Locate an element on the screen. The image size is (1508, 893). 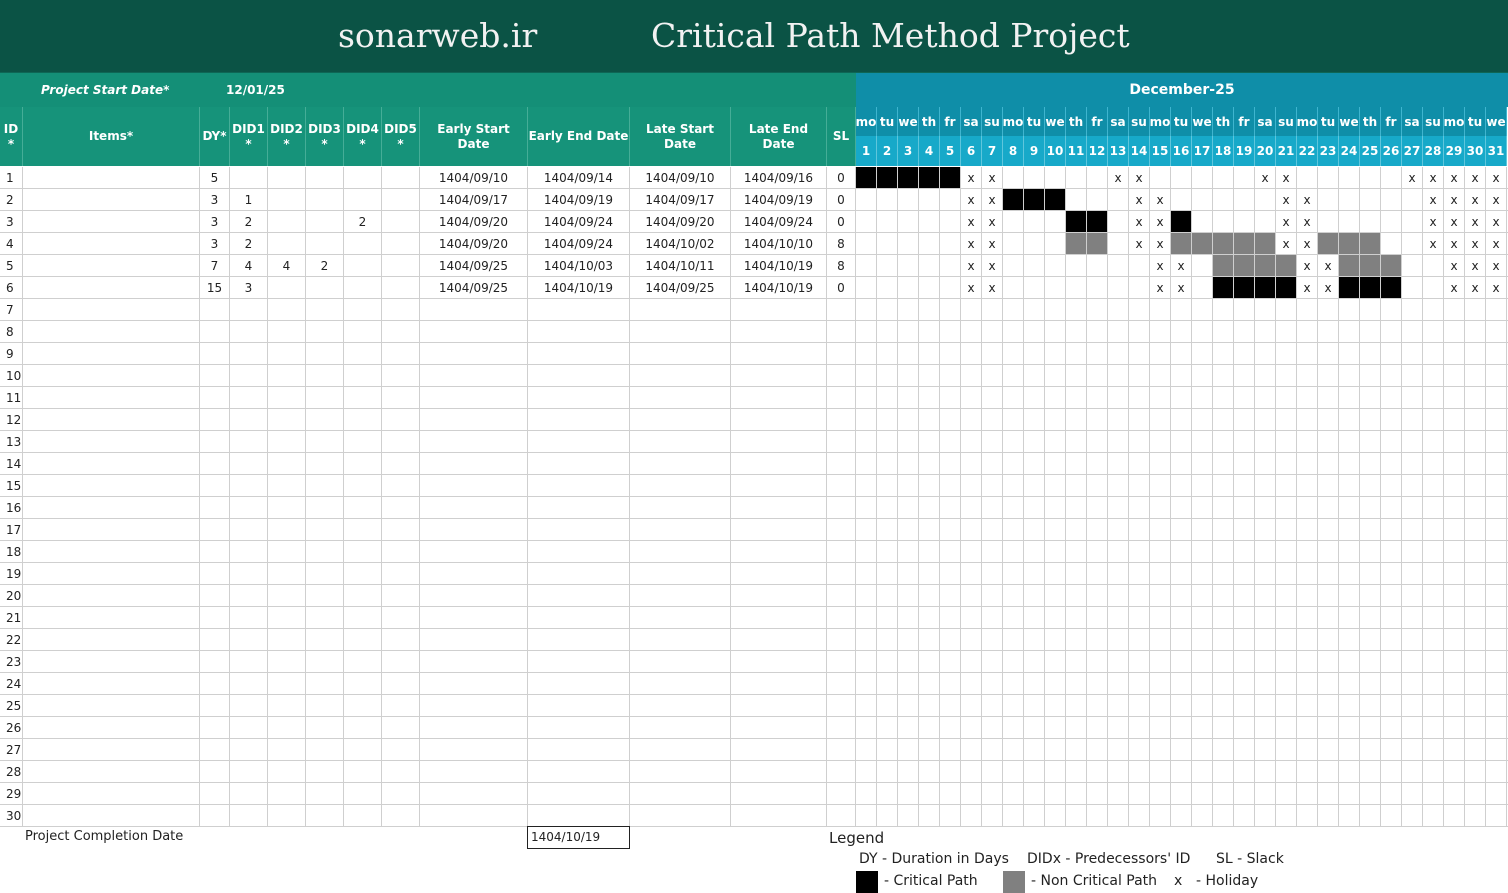
cell-id: 21 is located at coordinates (11, 617).